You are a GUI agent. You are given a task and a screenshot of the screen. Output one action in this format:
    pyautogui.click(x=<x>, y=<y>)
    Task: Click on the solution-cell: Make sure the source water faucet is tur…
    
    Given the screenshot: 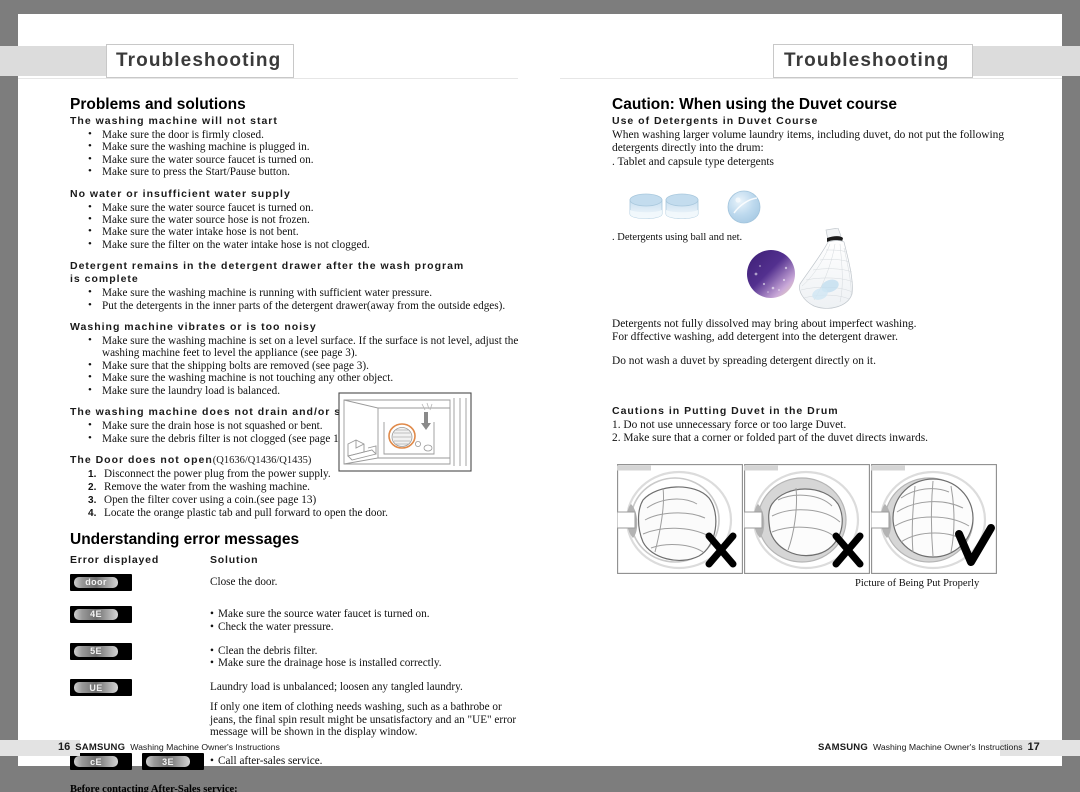 What is the action you would take?
    pyautogui.click(x=365, y=620)
    